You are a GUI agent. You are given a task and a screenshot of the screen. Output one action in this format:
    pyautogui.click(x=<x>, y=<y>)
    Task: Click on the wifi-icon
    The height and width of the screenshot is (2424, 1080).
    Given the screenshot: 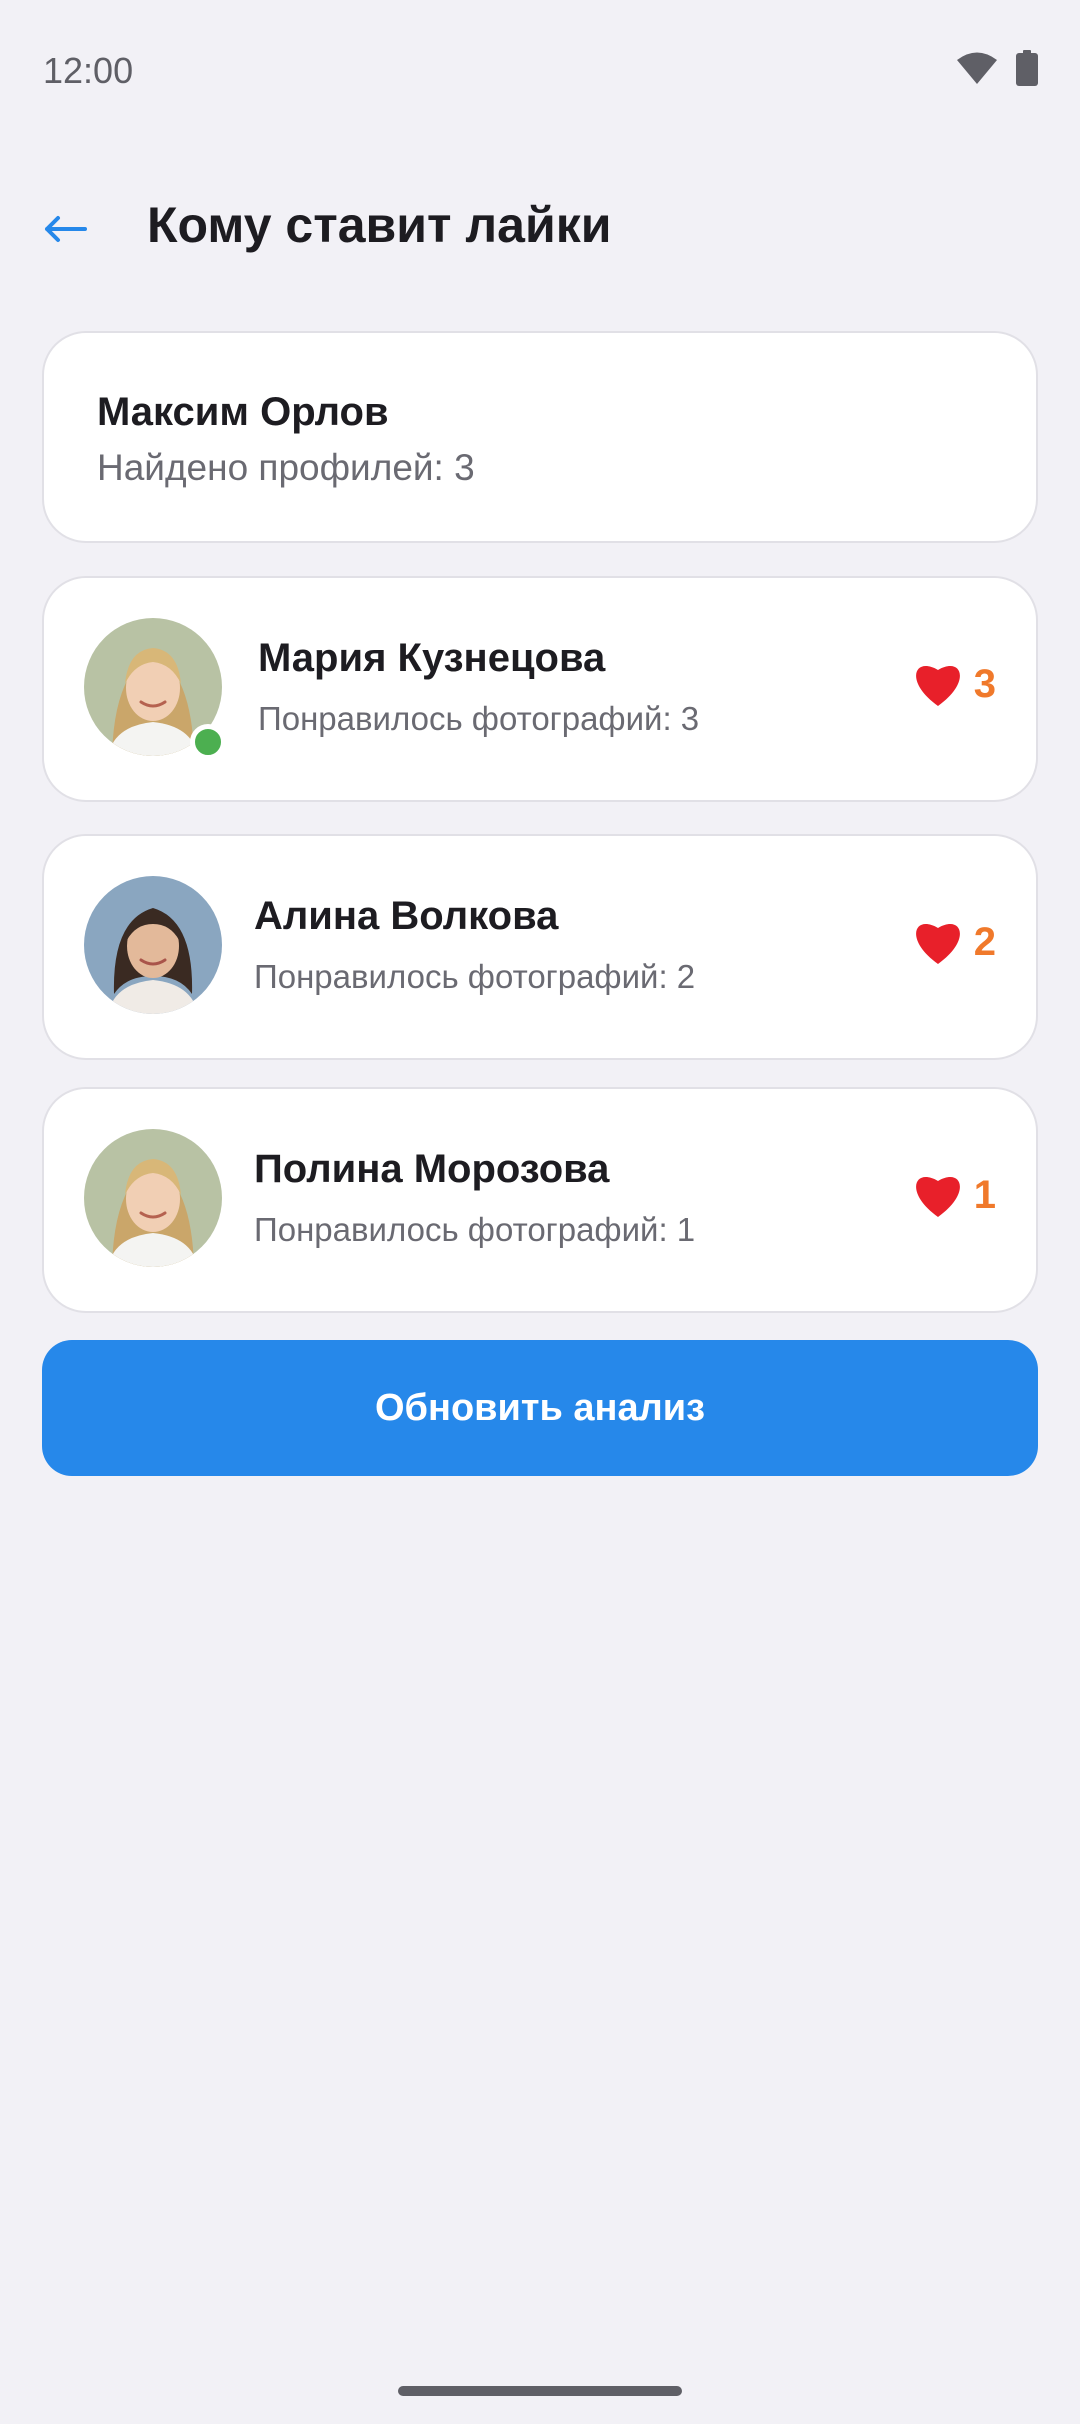 What is the action you would take?
    pyautogui.click(x=977, y=68)
    